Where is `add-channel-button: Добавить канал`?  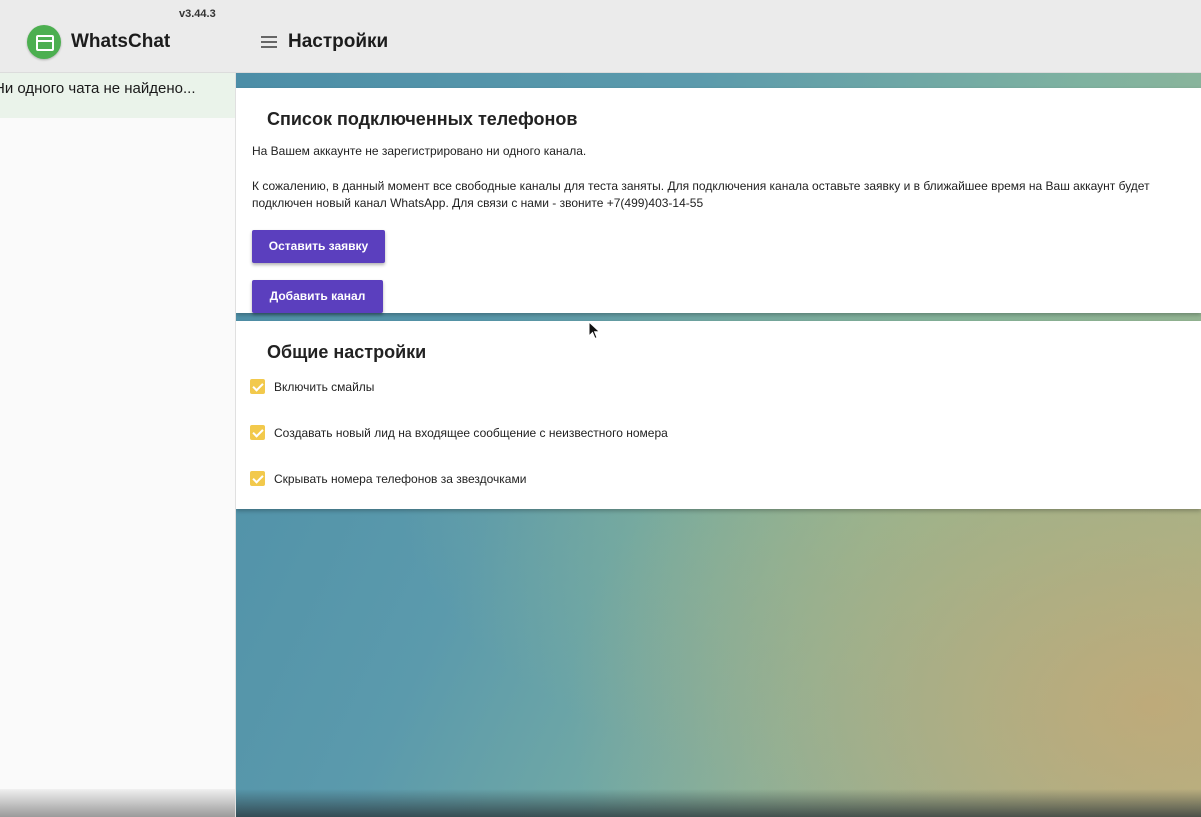
add-channel-button: Добавить канал is located at coordinates (317, 296).